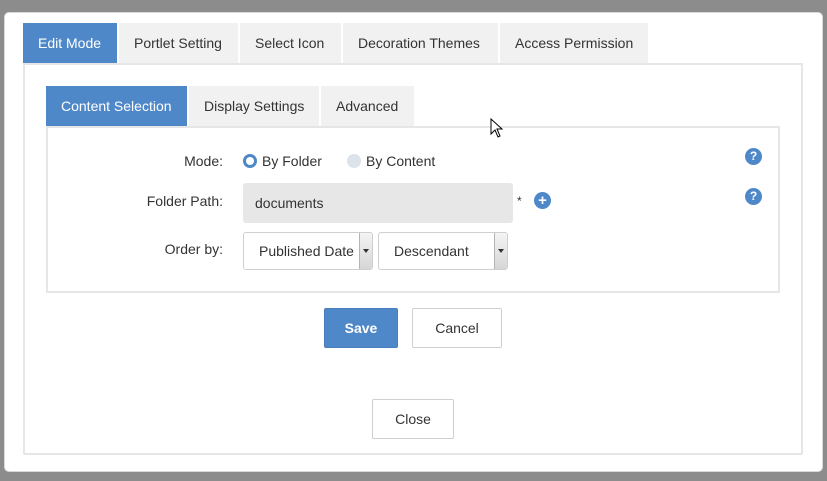  I want to click on order-by-label: Order by:, so click(193, 249).